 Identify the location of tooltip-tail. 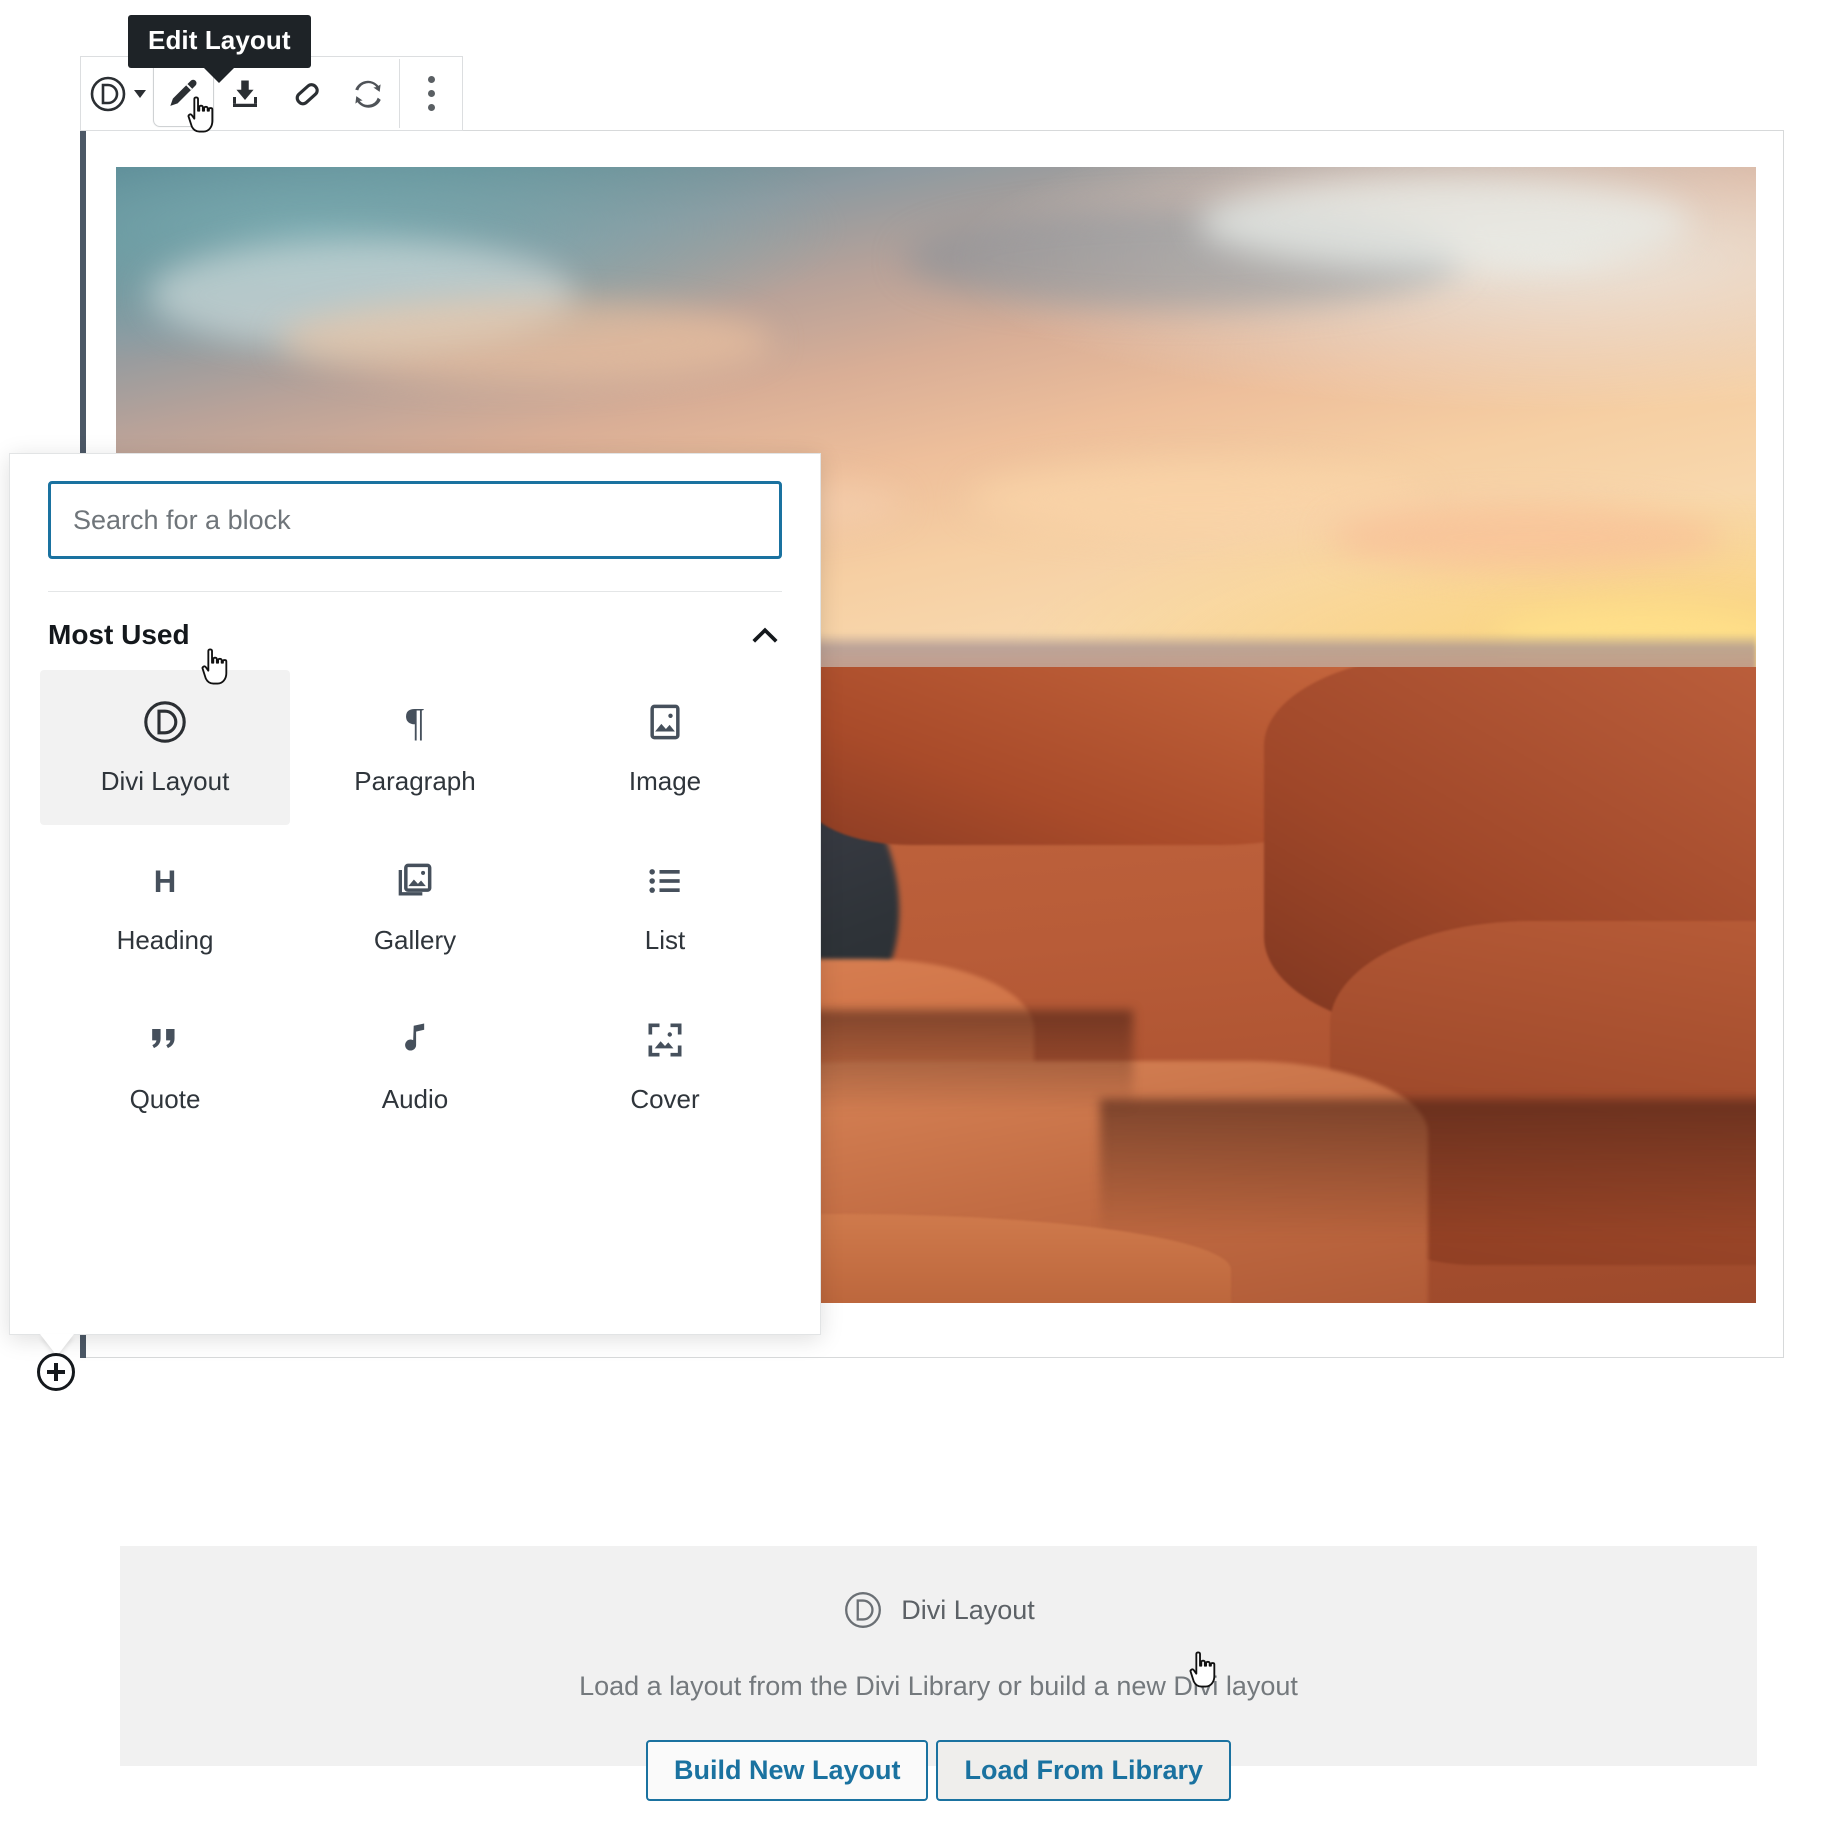
(219, 74).